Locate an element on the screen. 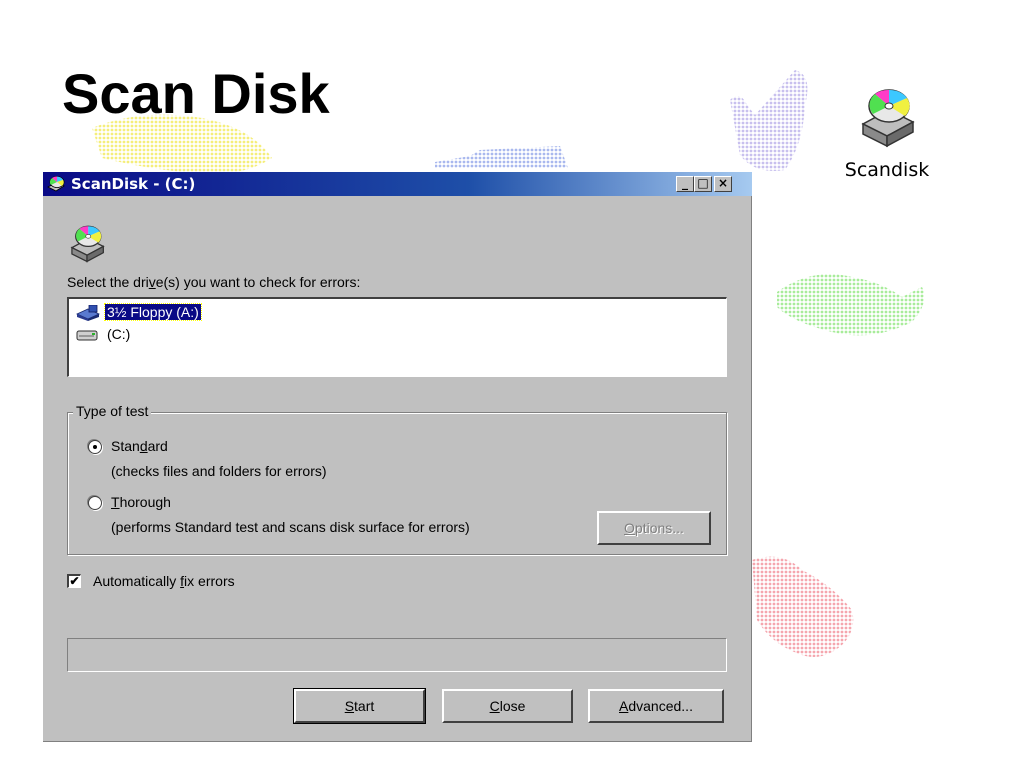 This screenshot has width=1024, height=768. scandisk-desktop-shortcut: Scandisk is located at coordinates (887, 130).